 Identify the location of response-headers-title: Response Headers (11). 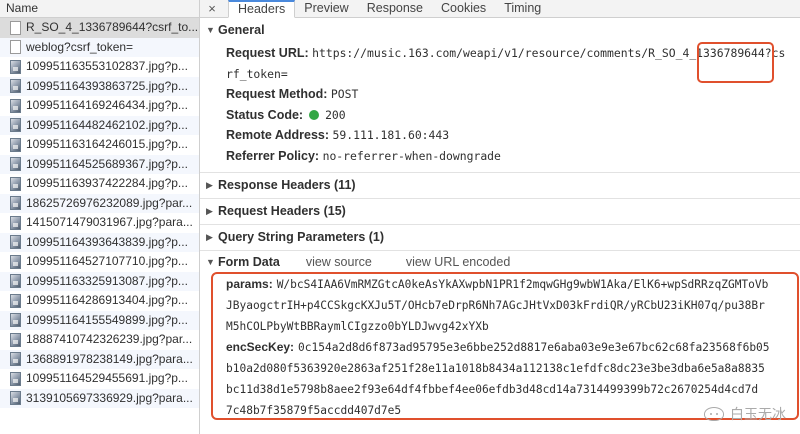
(287, 185).